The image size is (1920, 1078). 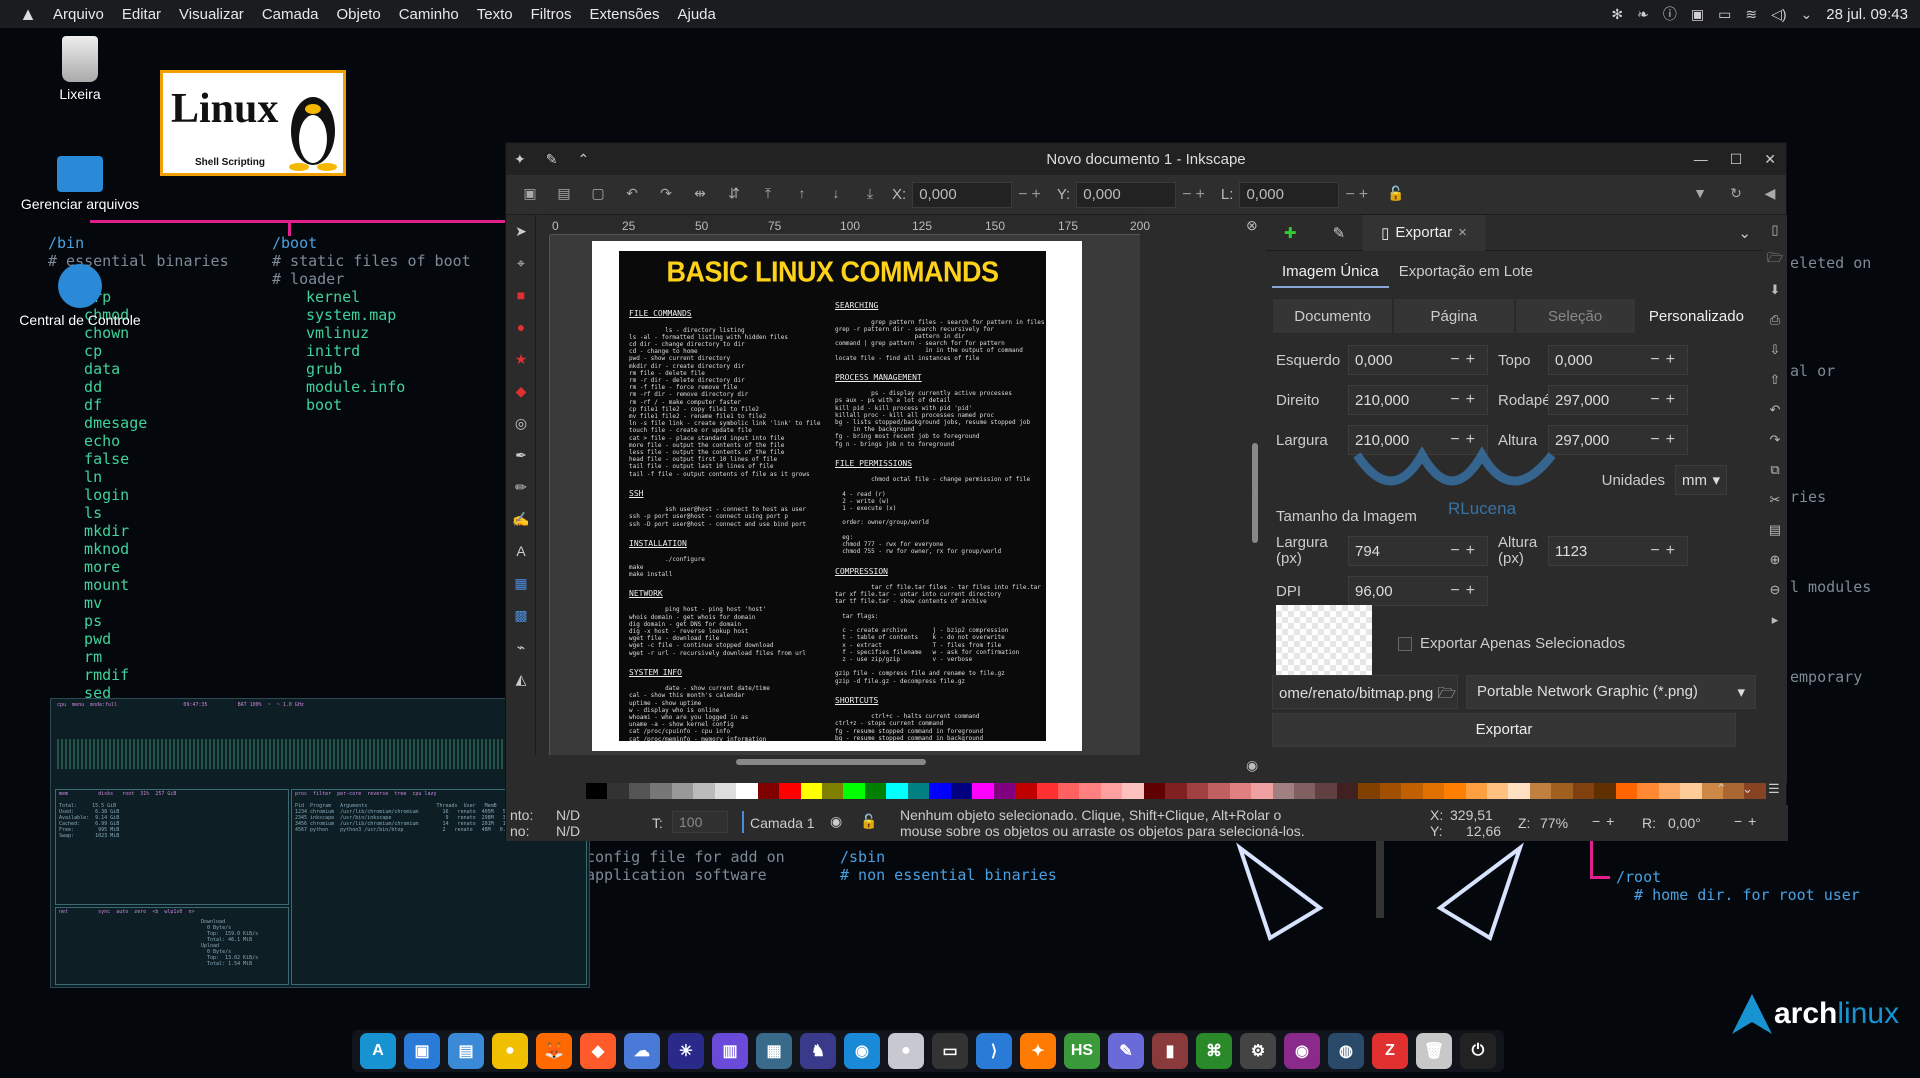 What do you see at coordinates (378, 1051) in the screenshot?
I see `dock-app-icon: A` at bounding box center [378, 1051].